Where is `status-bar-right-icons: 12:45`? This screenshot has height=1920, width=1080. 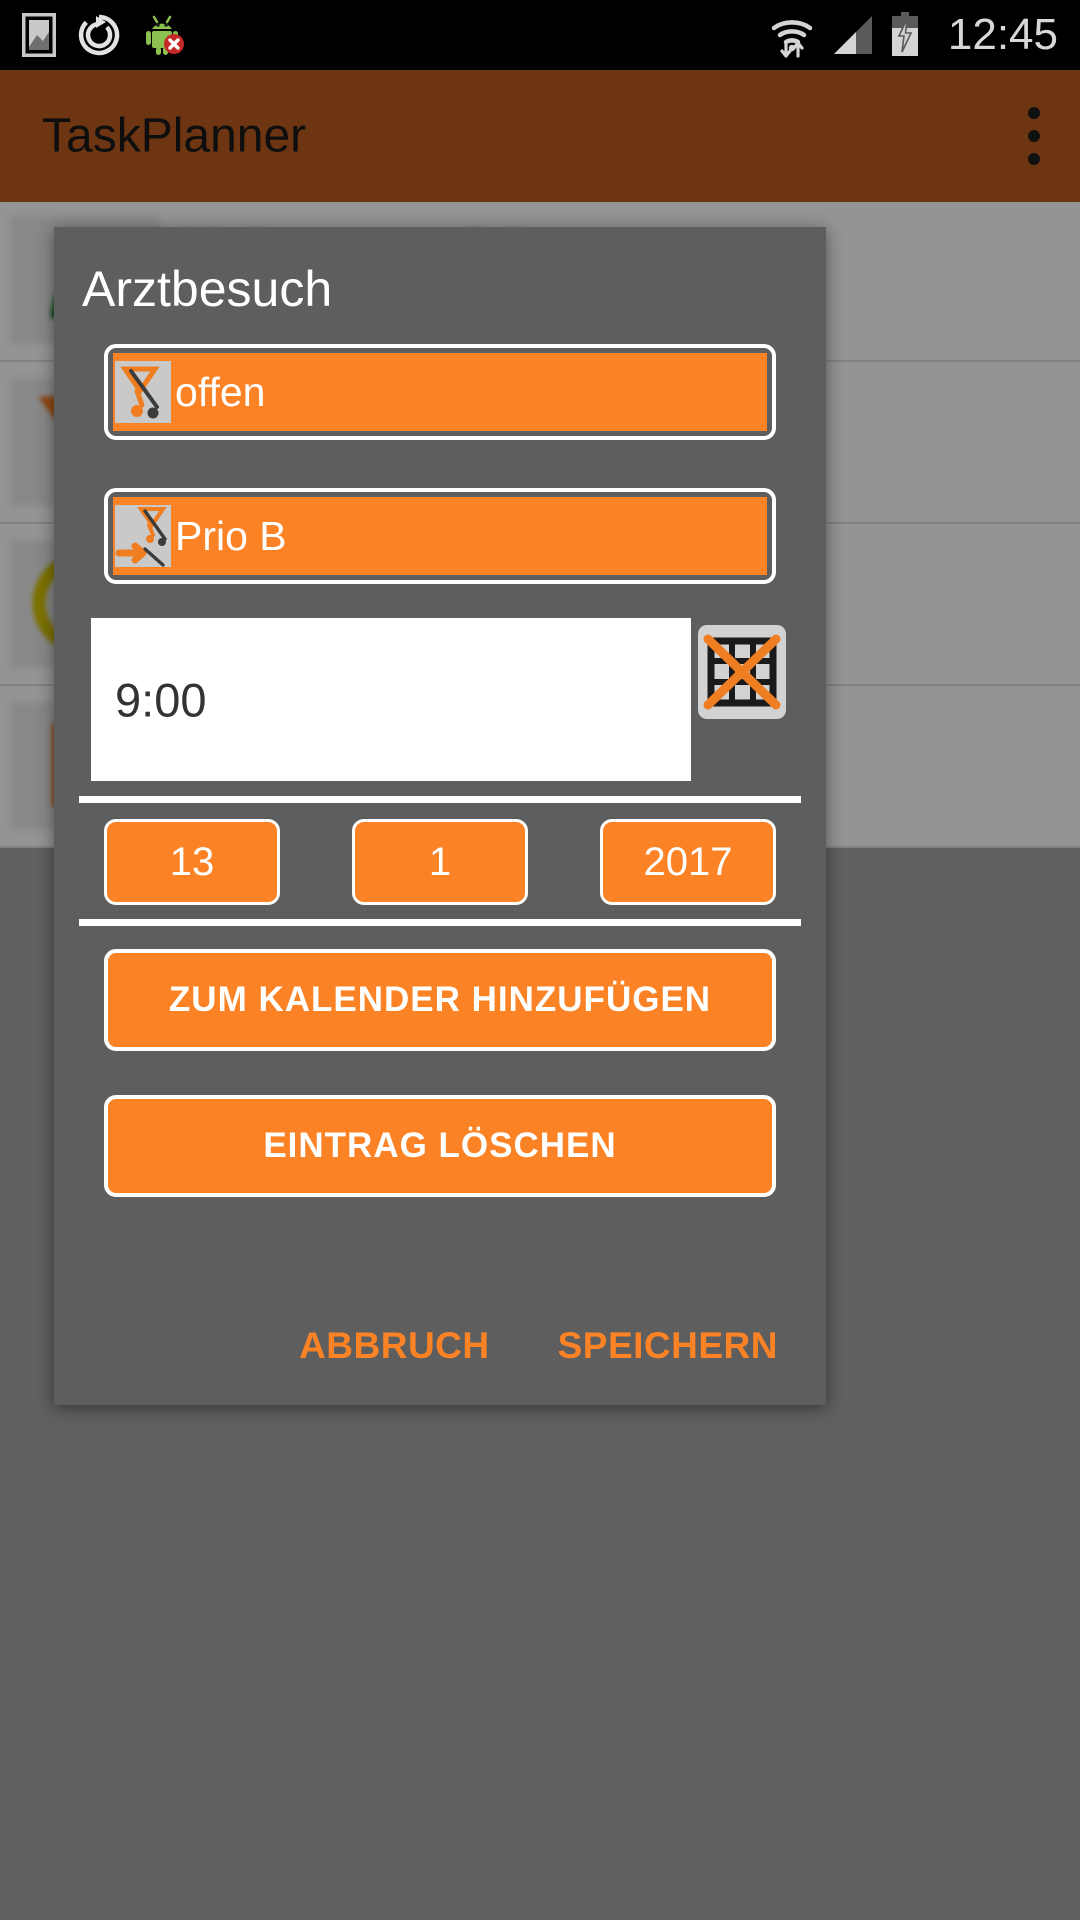
status-bar-right-icons: 12:45 is located at coordinates (913, 35).